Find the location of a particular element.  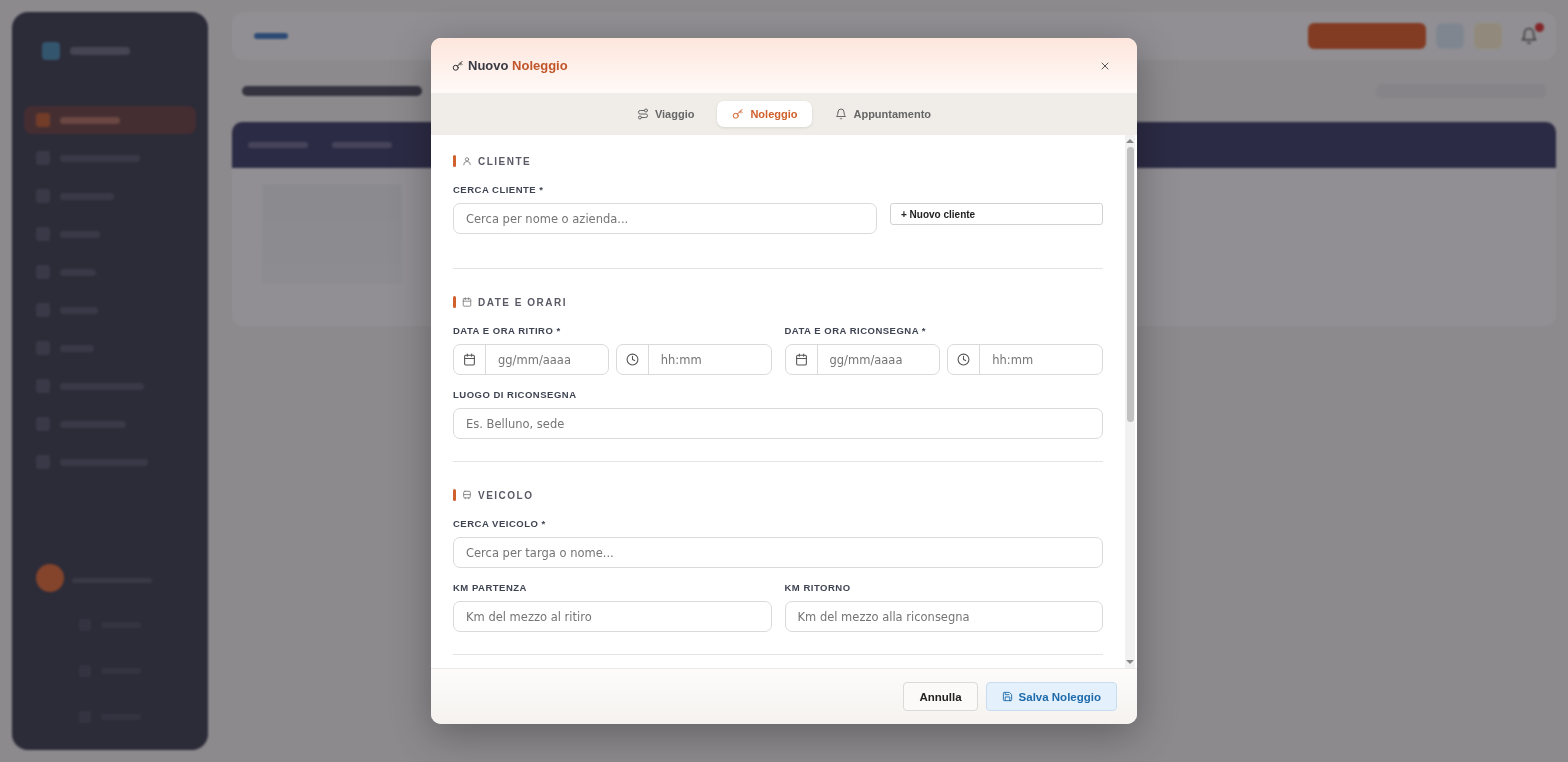

route-icon is located at coordinates (642, 114).